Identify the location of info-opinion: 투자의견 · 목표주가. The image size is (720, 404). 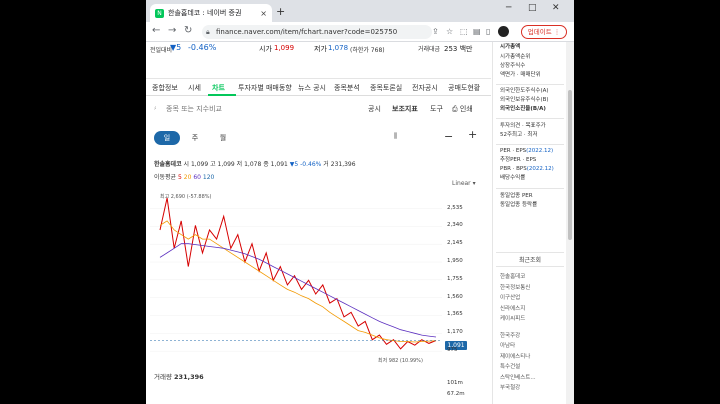
(523, 126).